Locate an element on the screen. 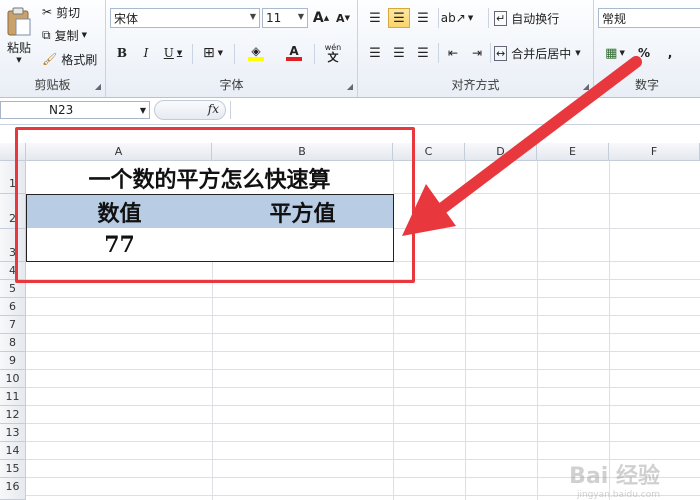  row-header-10: 10 is located at coordinates (13, 379).